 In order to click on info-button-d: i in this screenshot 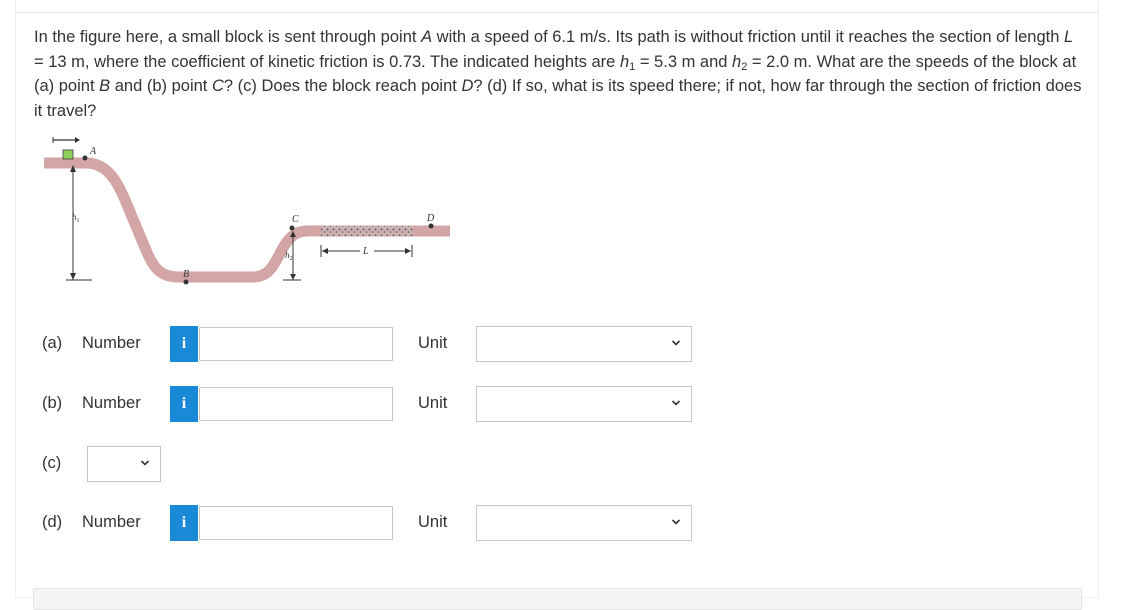, I will do `click(184, 523)`.